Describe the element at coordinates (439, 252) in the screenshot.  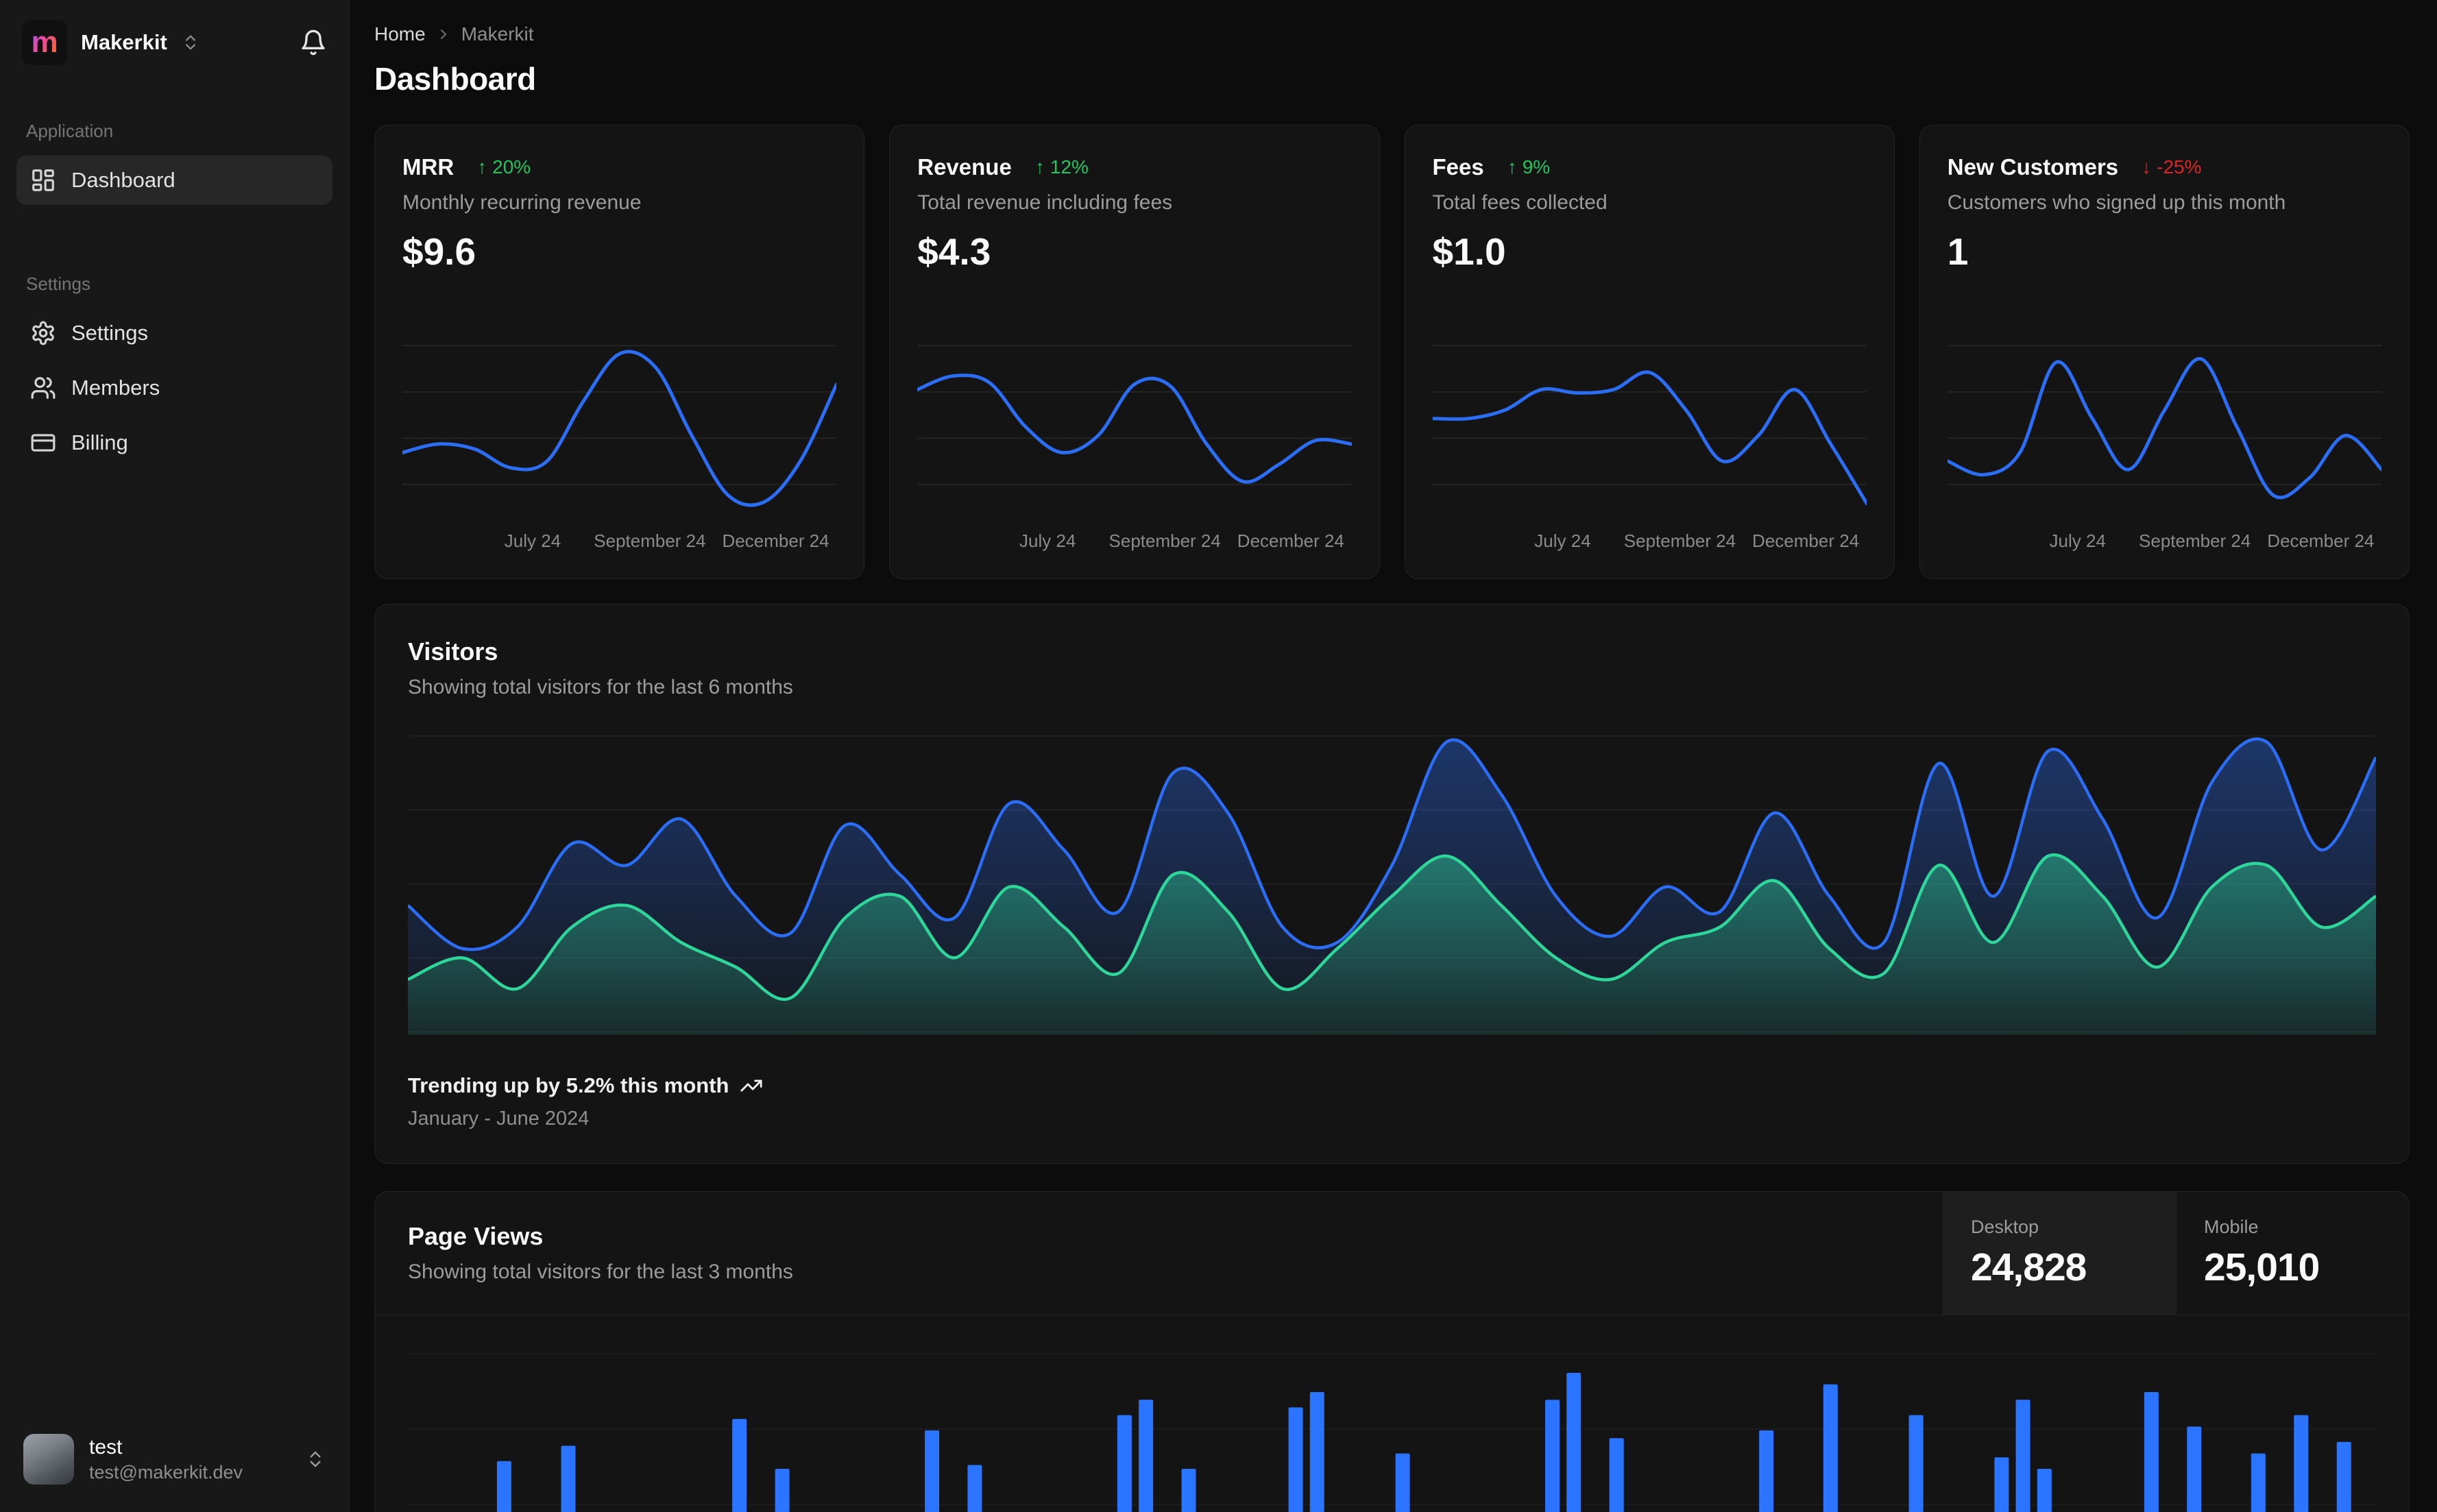
I see `card-value: $9.6` at that location.